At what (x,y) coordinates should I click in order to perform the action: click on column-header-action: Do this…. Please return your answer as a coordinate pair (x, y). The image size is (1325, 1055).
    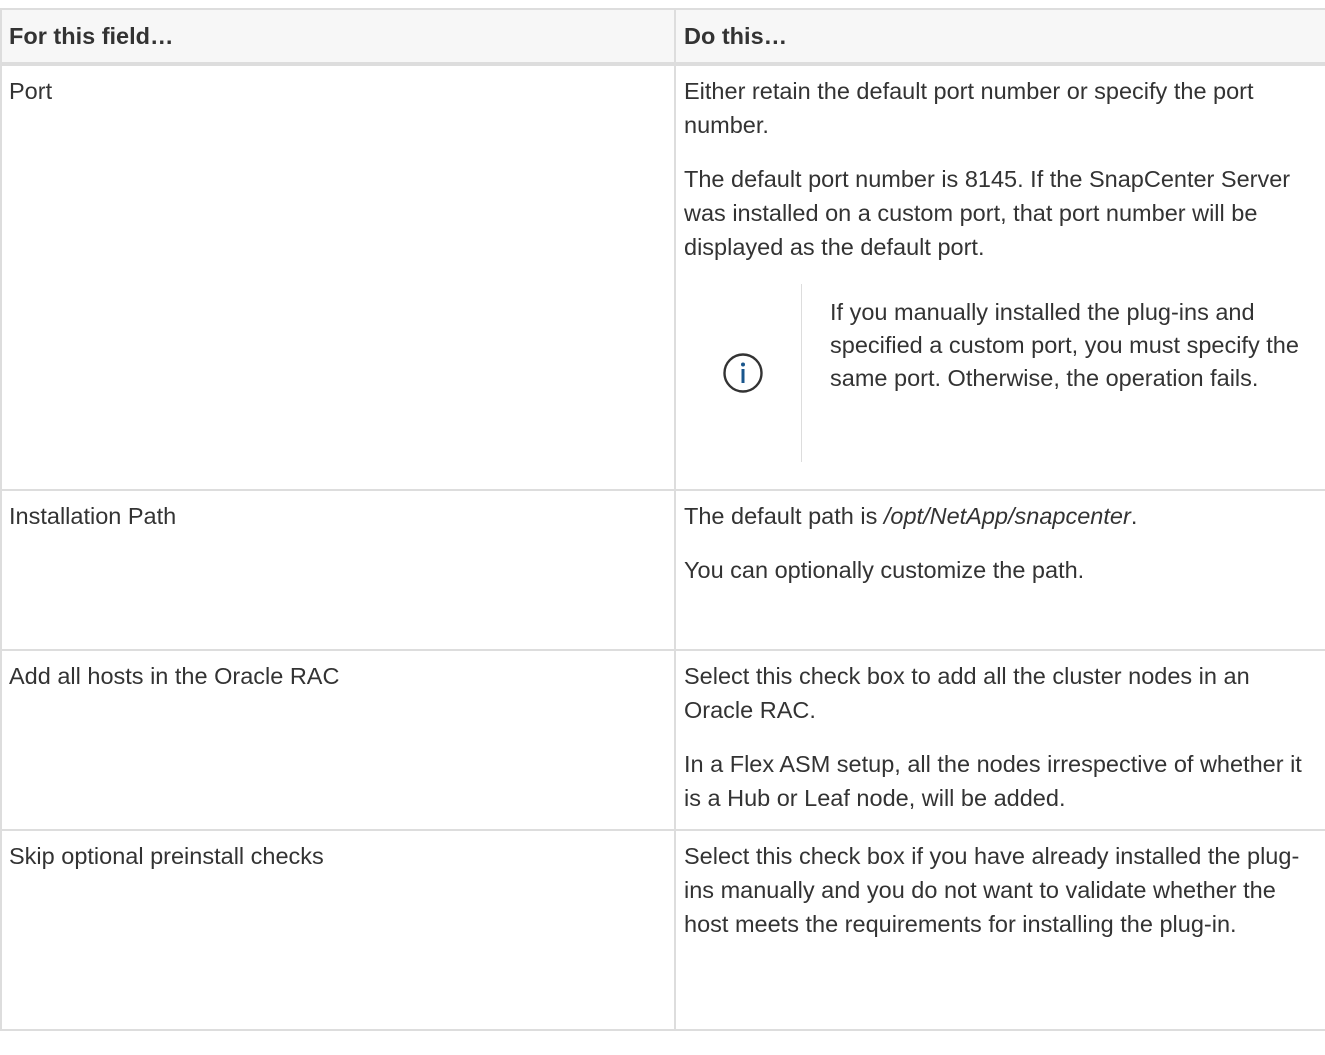
    Looking at the image, I should click on (999, 37).